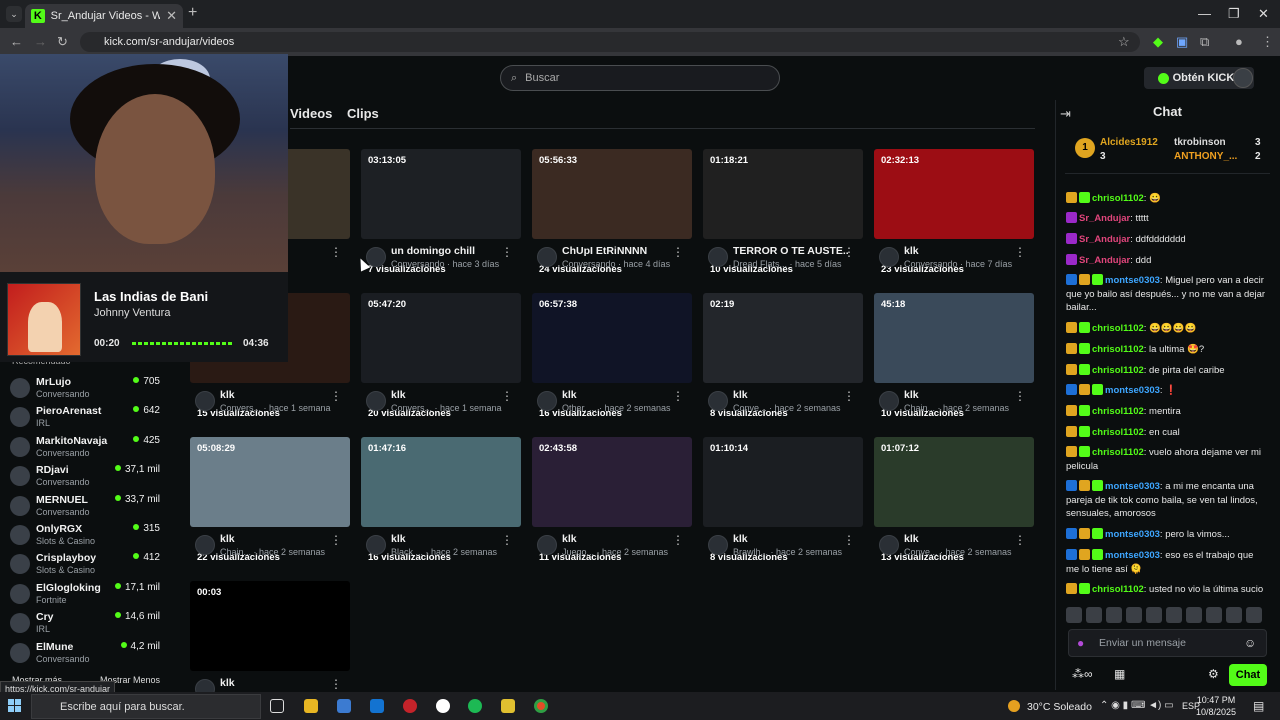 This screenshot has height=720, width=1280. I want to click on gift-icon: ▦, so click(1119, 674).